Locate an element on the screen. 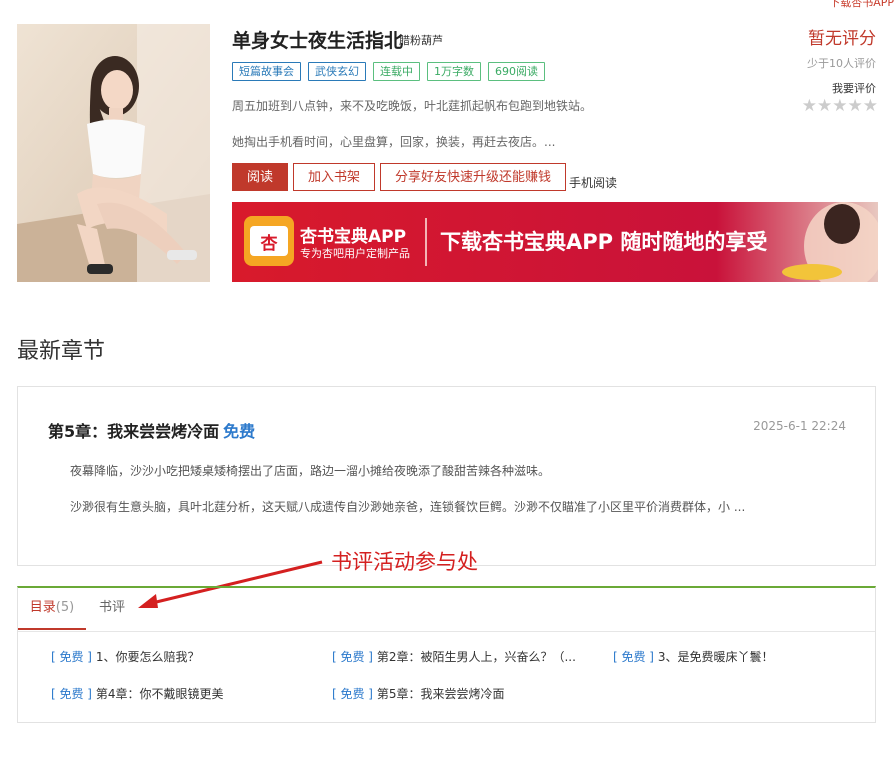 The width and height of the screenshot is (894, 767). toc-item: [ 免费 ] 3、是免费暖床丫鬟！ is located at coordinates (693, 656).